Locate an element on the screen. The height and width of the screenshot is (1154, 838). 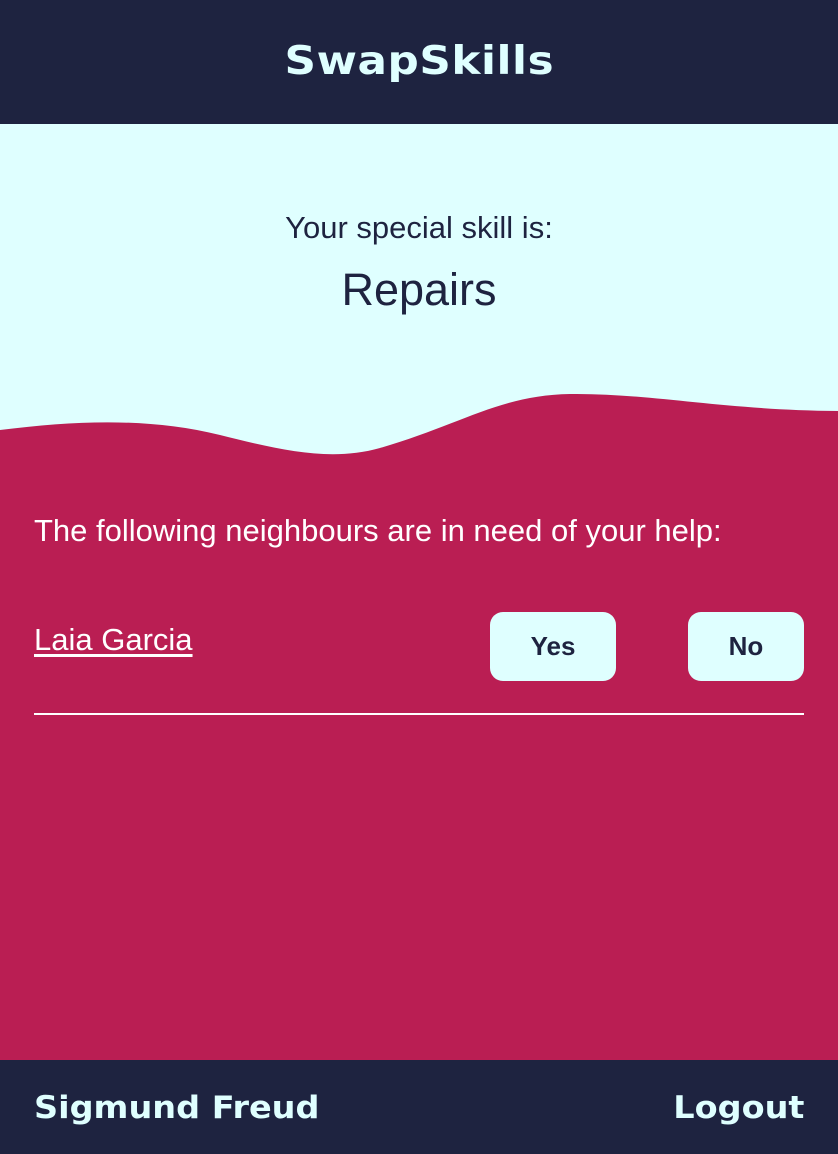
logout-button: Logout is located at coordinates (738, 1108).